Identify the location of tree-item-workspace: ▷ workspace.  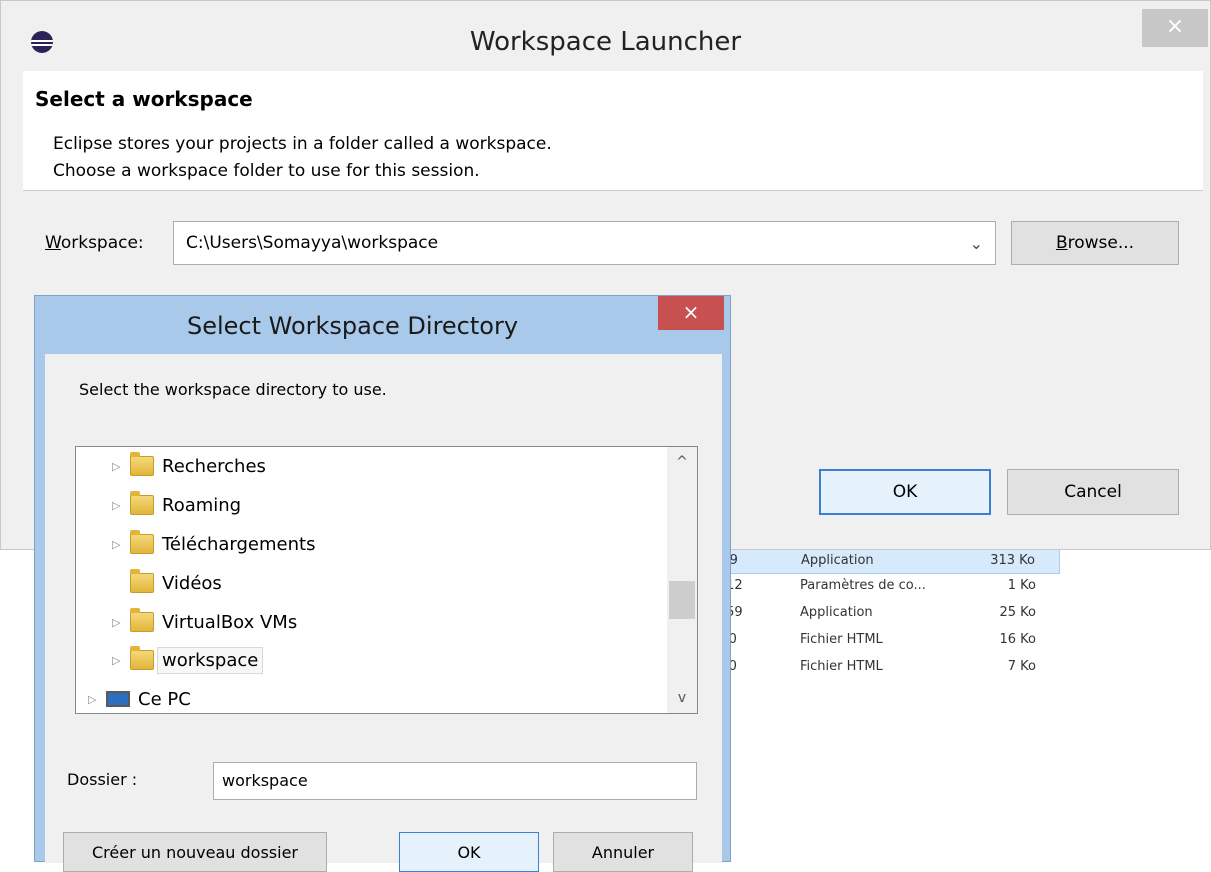
(188, 660).